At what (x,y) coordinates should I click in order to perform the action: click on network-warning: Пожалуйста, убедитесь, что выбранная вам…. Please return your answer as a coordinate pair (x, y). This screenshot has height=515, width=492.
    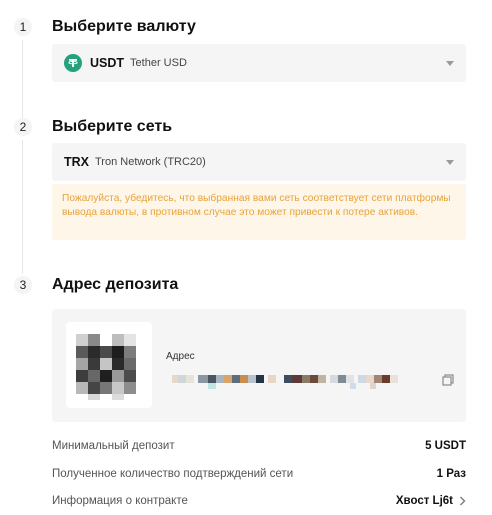
    Looking at the image, I should click on (259, 212).